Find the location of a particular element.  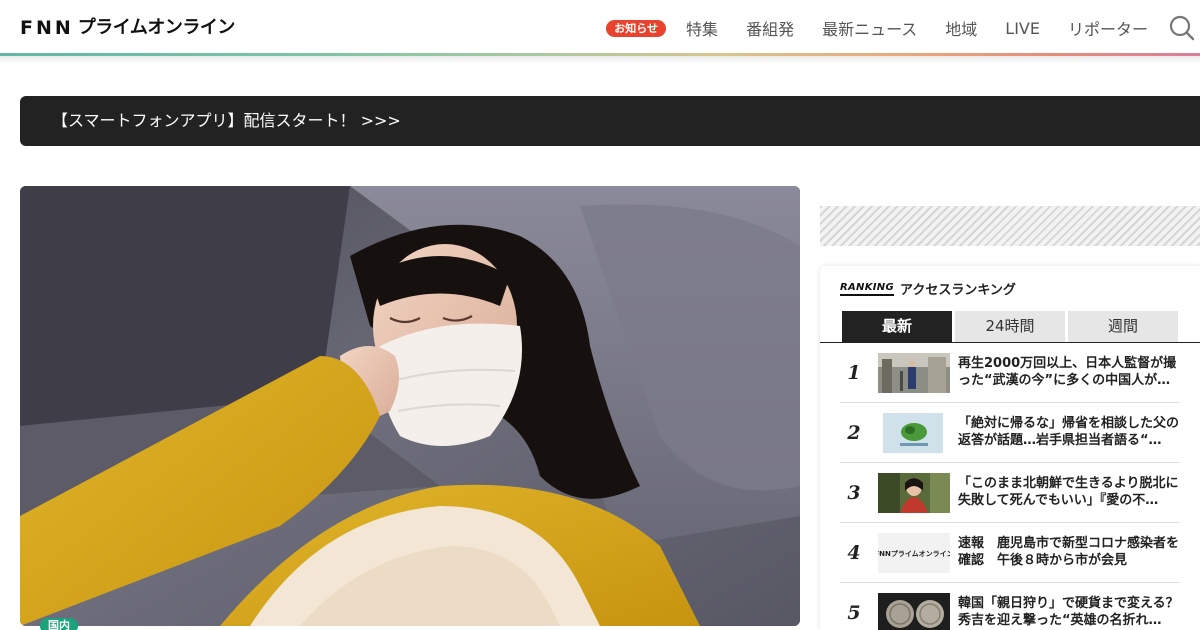

ranking-header: RANKING アクセスランキング is located at coordinates (928, 288).